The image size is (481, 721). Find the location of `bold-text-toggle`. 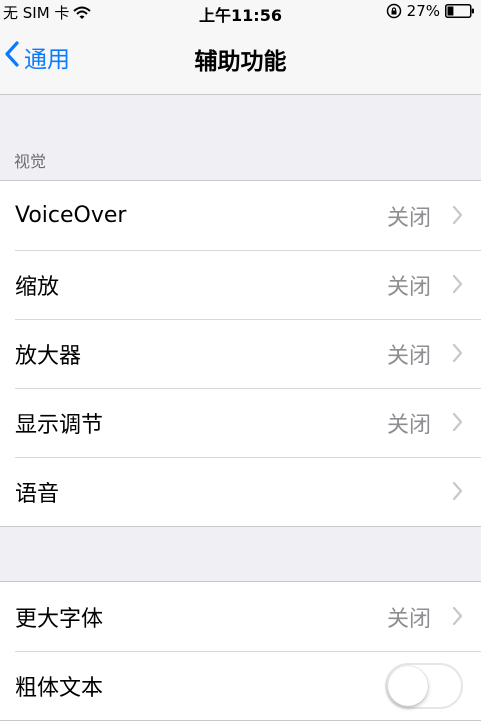

bold-text-toggle is located at coordinates (424, 686).